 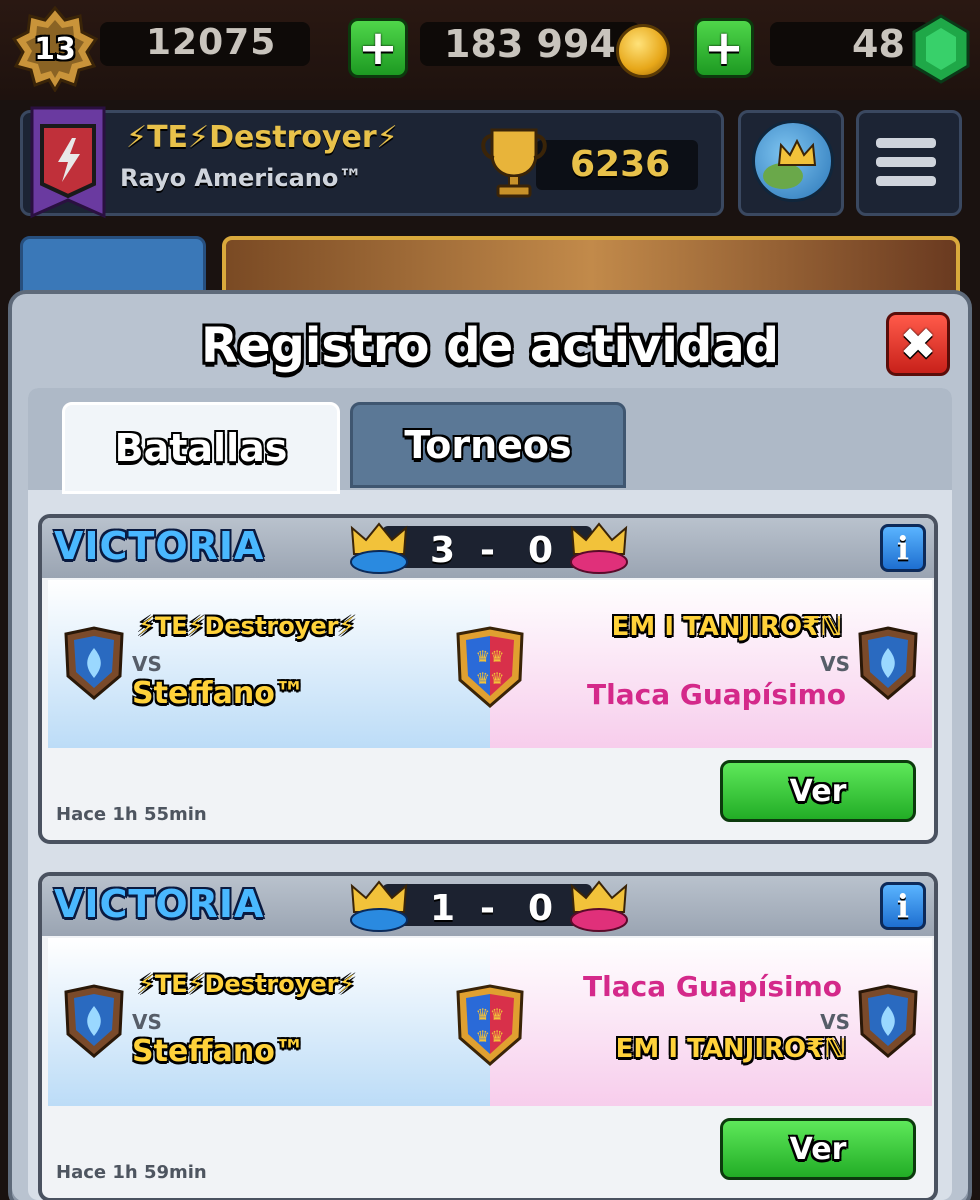 What do you see at coordinates (262, 137) in the screenshot?
I see `player-name: ⚡TE⚡Destroyer⚡` at bounding box center [262, 137].